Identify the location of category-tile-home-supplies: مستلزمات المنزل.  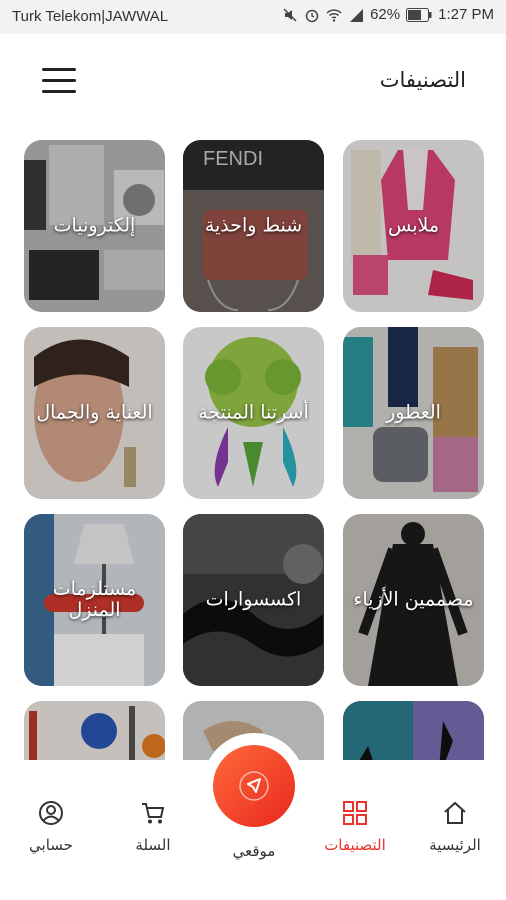
(94, 600).